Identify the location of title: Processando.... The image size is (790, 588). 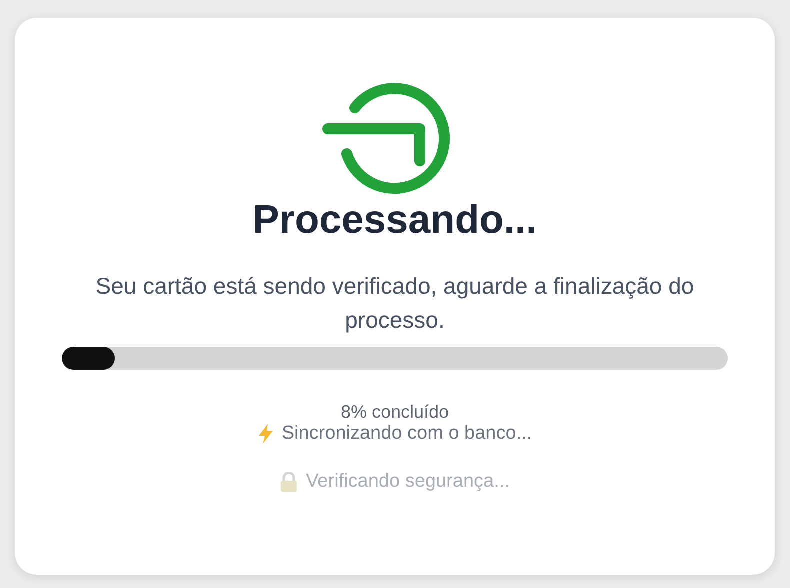
(395, 220).